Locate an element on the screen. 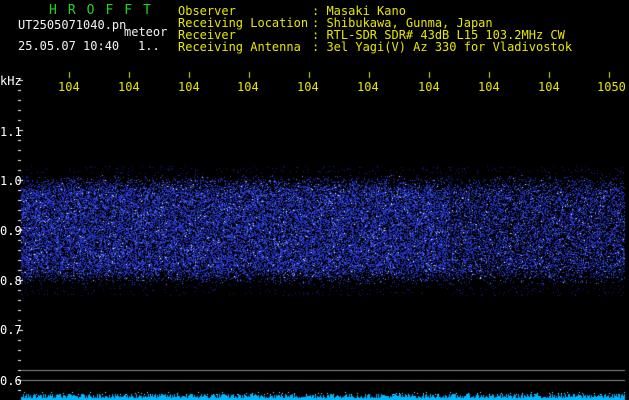 Image resolution: width=629 pixels, height=400 pixels. filename-label: UT2505071040.pn is located at coordinates (72, 25).